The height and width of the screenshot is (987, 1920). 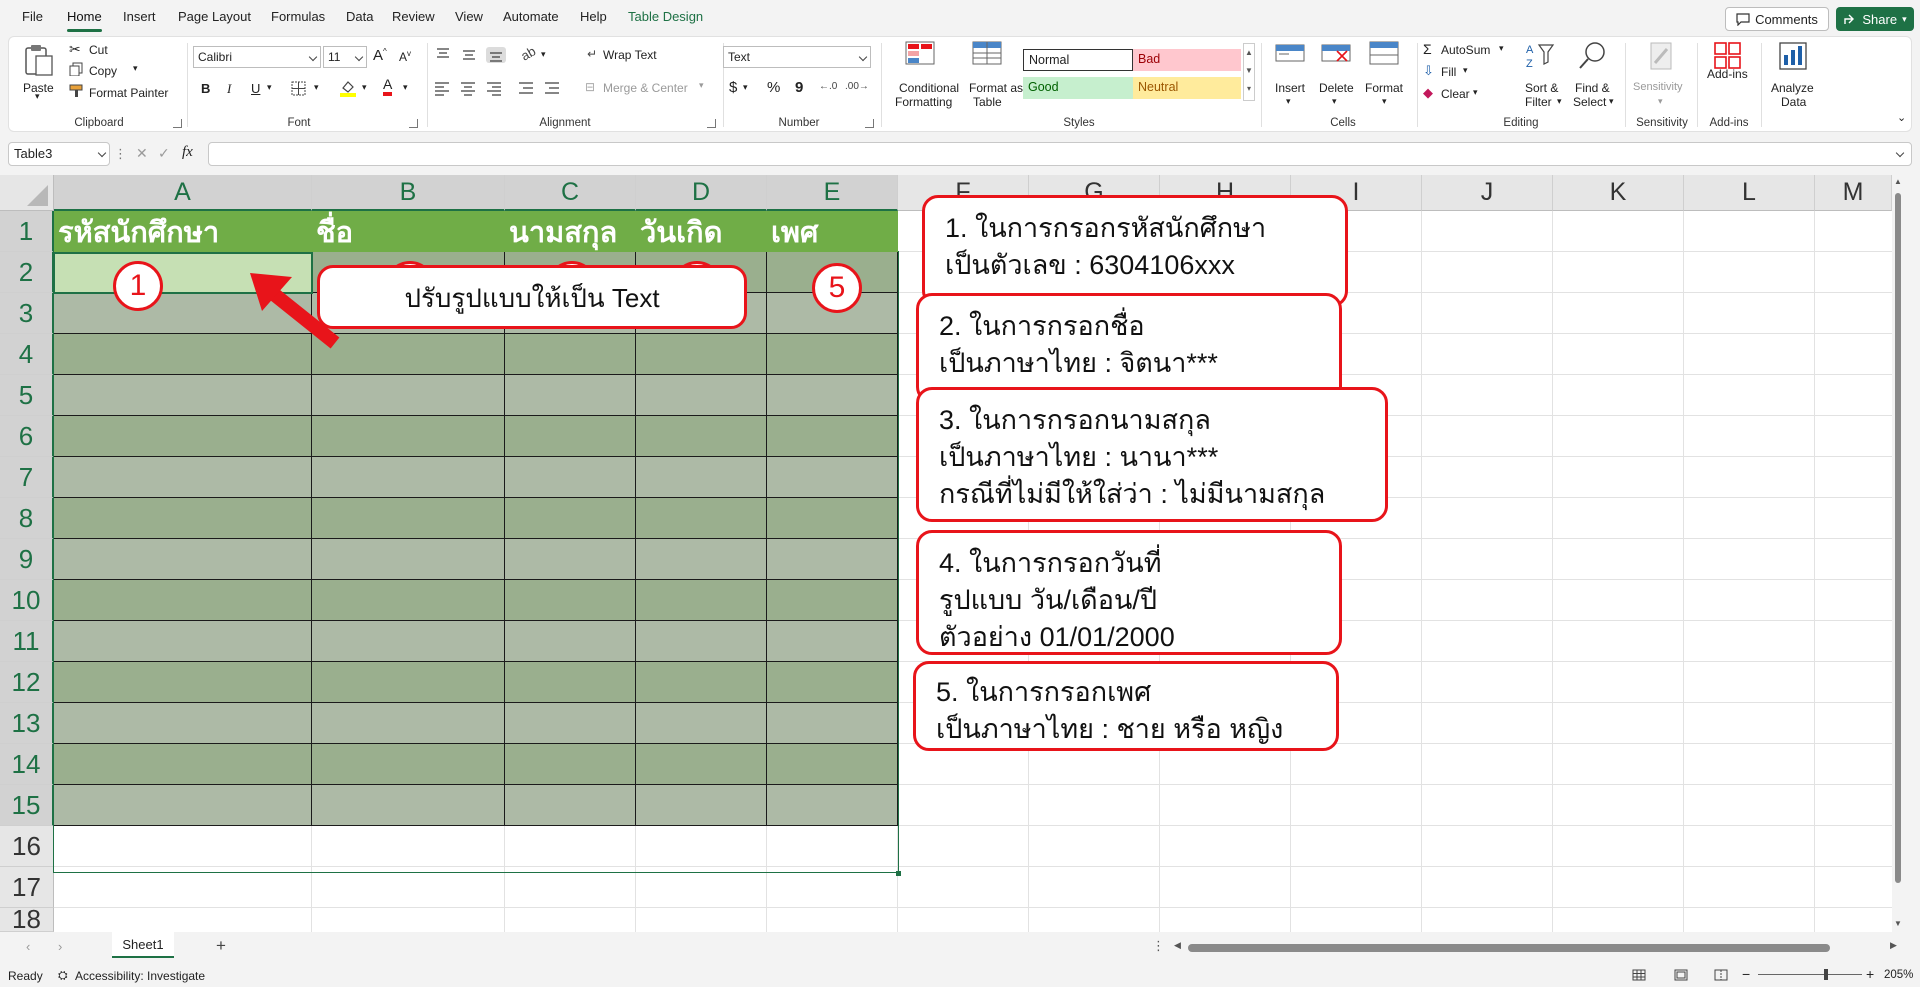 What do you see at coordinates (1901, 117) in the screenshot?
I see `collapse-ribbon-icon: ⌄` at bounding box center [1901, 117].